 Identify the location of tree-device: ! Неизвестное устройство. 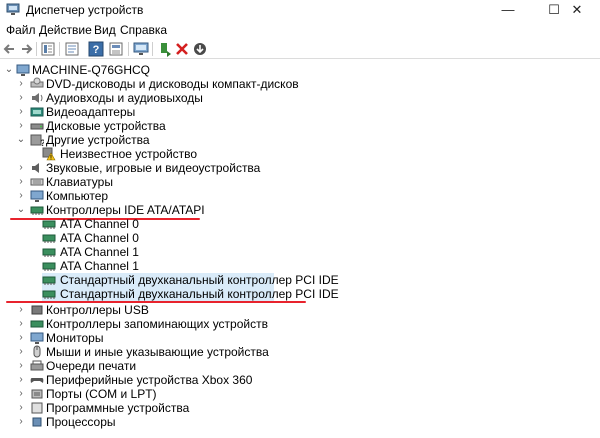
(192, 154).